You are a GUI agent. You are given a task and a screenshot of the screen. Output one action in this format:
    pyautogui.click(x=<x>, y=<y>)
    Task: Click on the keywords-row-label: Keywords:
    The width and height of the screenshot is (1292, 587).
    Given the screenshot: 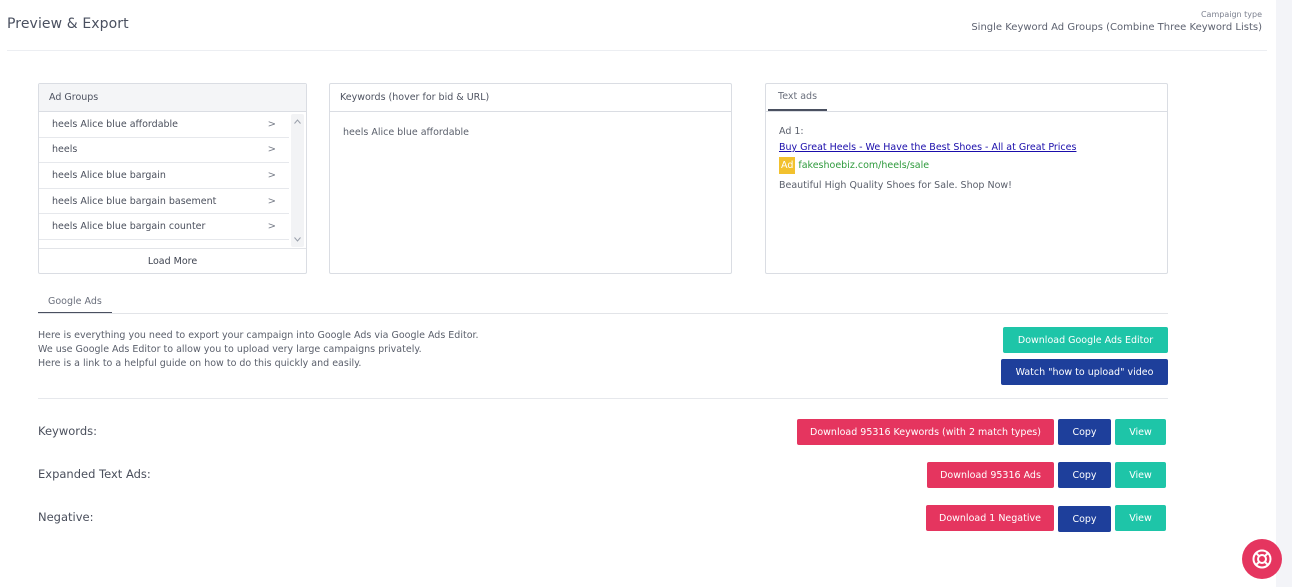 What is the action you would take?
    pyautogui.click(x=67, y=431)
    